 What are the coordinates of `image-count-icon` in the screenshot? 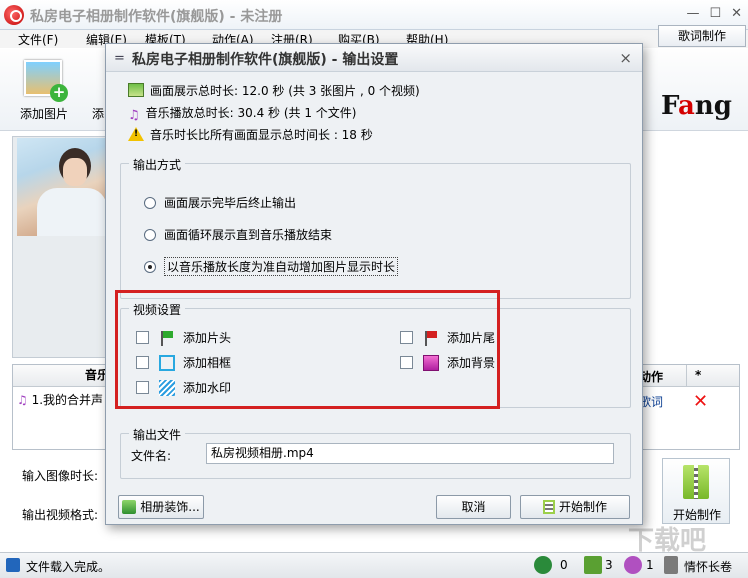 It's located at (593, 565).